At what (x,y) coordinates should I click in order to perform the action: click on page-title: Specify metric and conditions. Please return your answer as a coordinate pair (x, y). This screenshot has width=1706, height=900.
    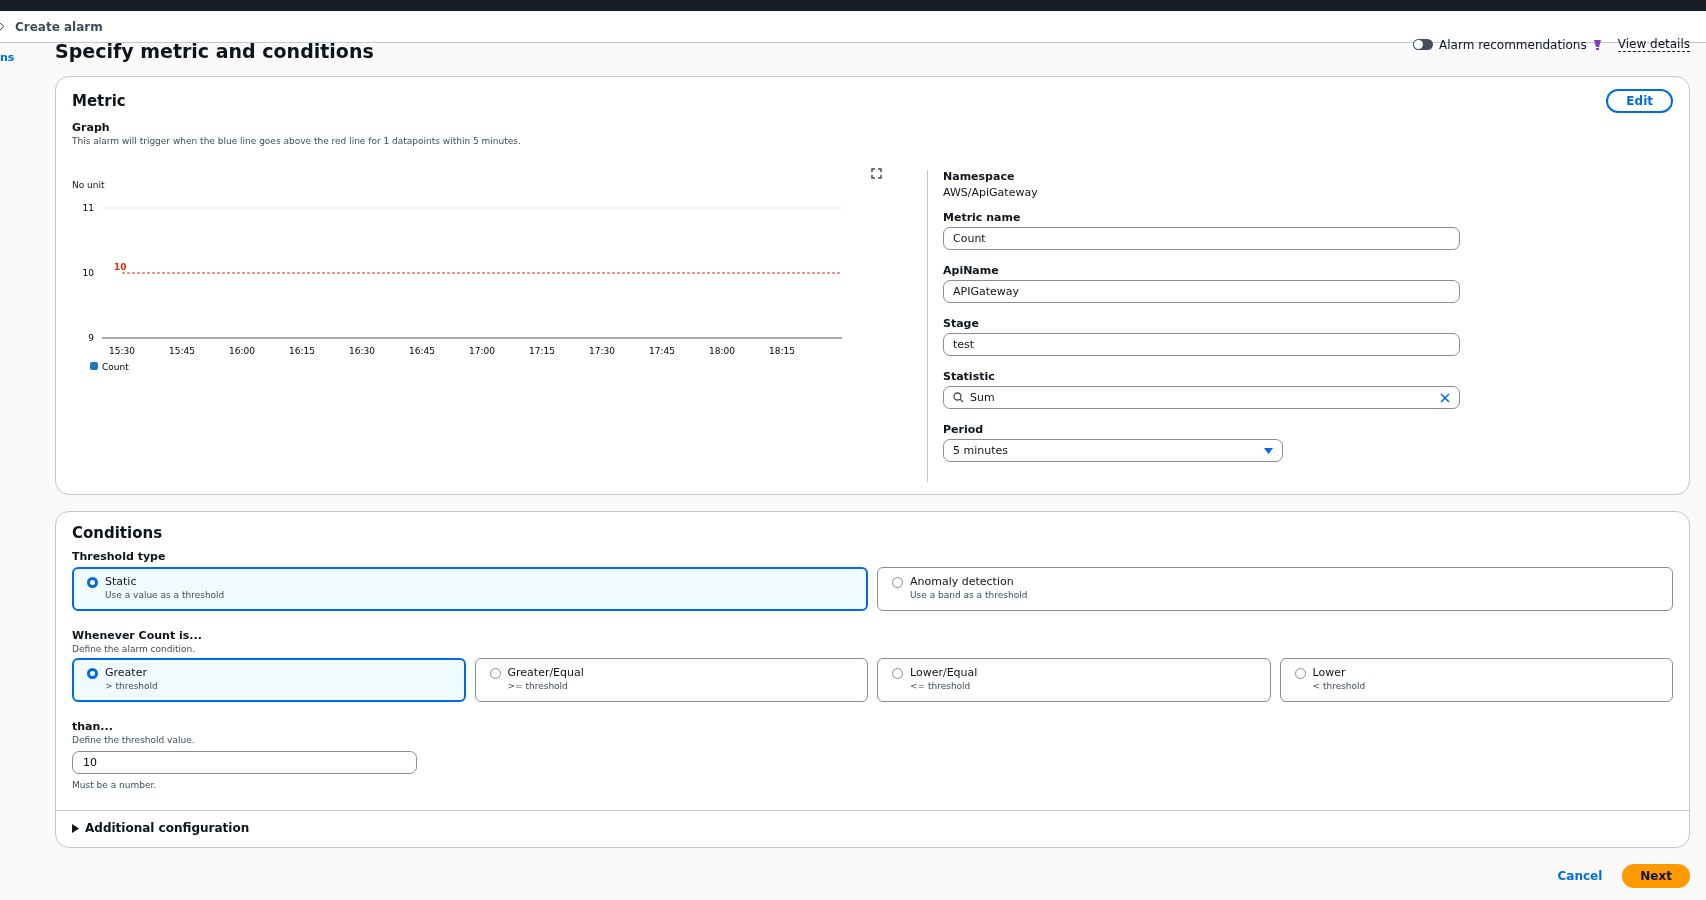
    Looking at the image, I should click on (214, 51).